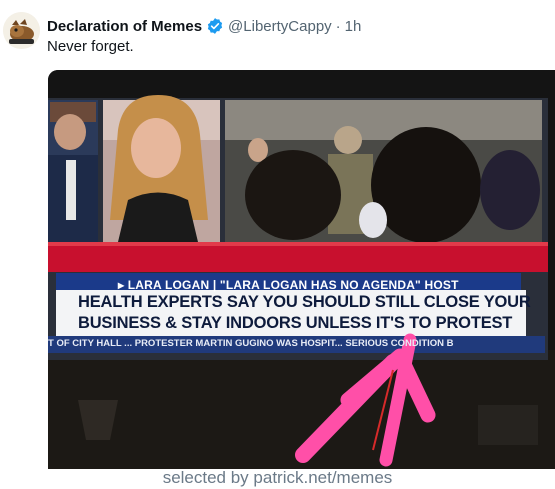  What do you see at coordinates (90, 46) in the screenshot?
I see `tweet-text: Never forget.` at bounding box center [90, 46].